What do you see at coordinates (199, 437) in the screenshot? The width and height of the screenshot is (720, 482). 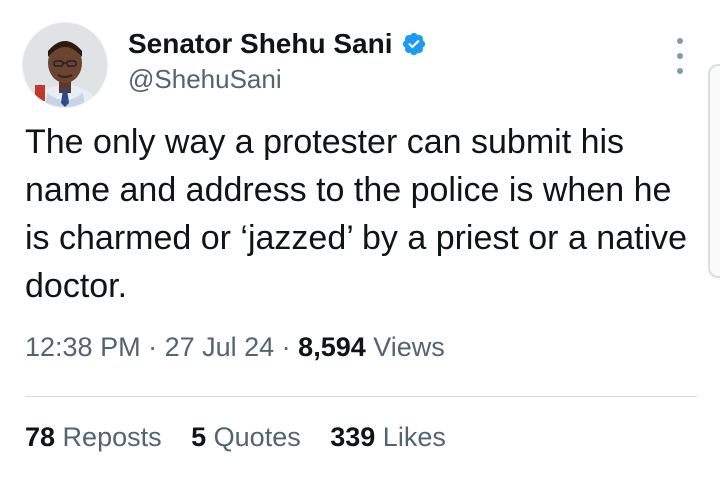 I see `quotes-count: 5` at bounding box center [199, 437].